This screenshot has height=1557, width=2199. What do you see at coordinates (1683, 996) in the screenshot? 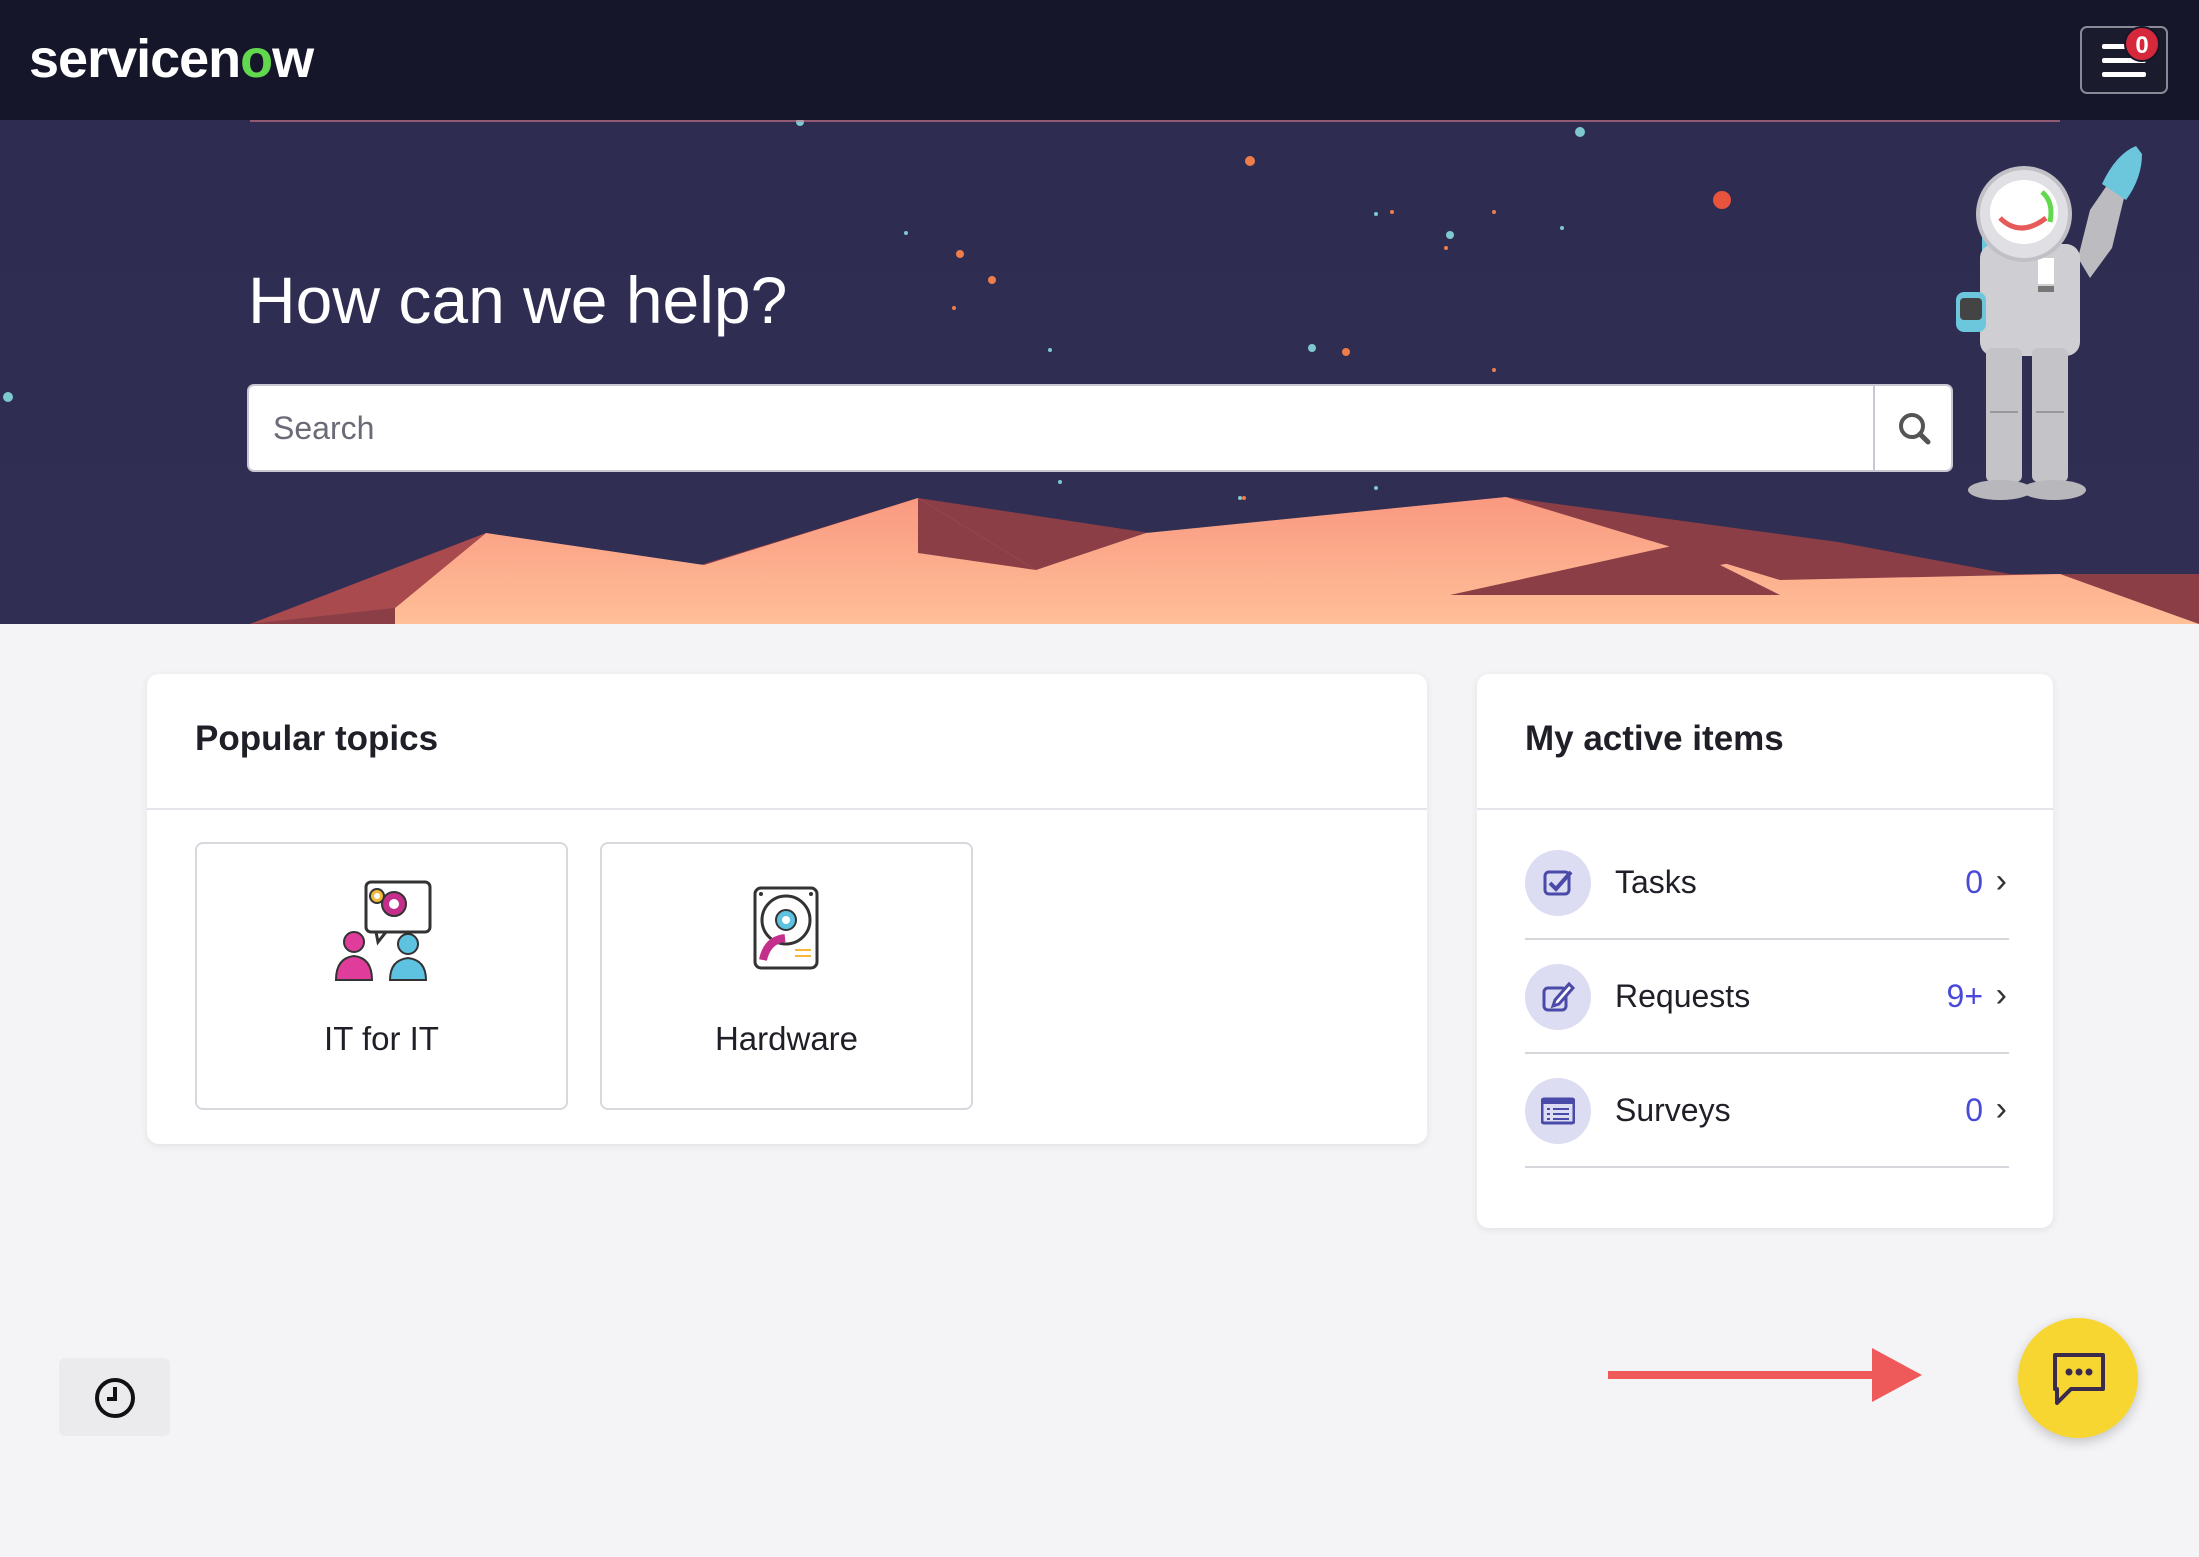
I see `active-item-label: Requests` at bounding box center [1683, 996].